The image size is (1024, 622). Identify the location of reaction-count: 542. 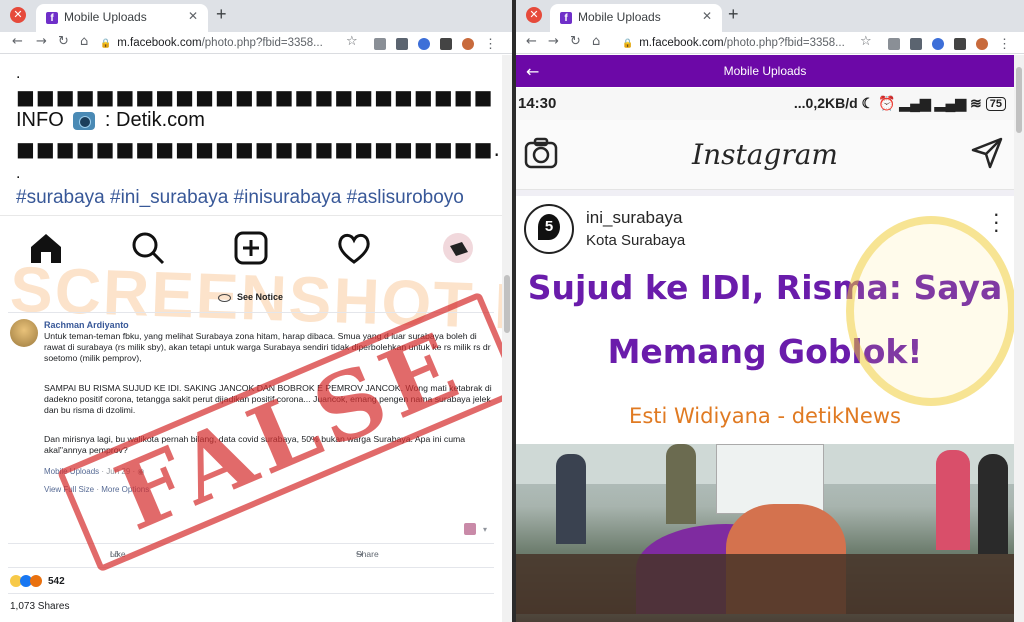
(56, 581).